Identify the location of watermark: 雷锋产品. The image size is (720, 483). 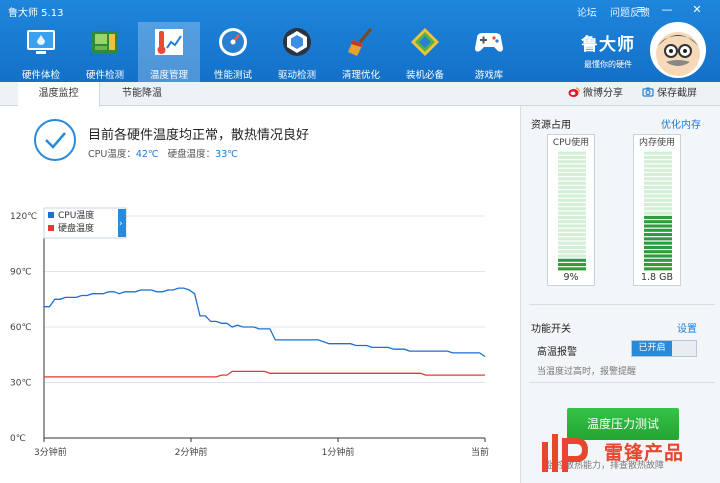
(630, 453).